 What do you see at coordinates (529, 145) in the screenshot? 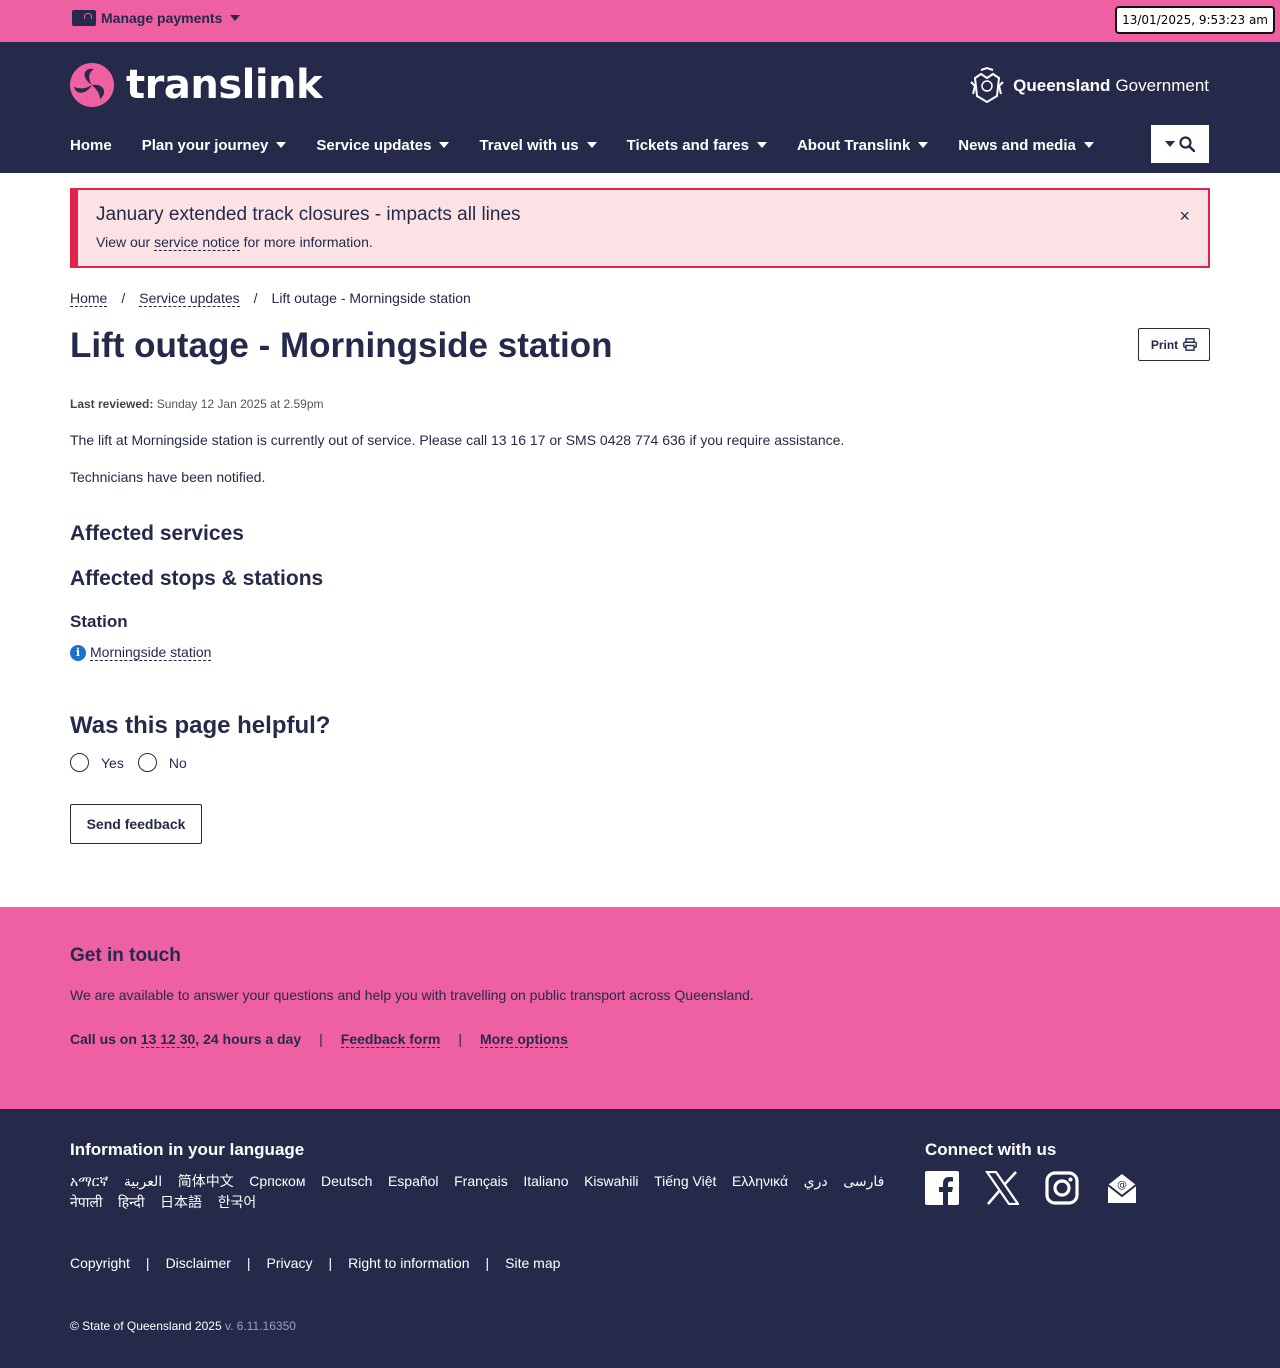
I see `nav-travel-label: Travel with us` at bounding box center [529, 145].